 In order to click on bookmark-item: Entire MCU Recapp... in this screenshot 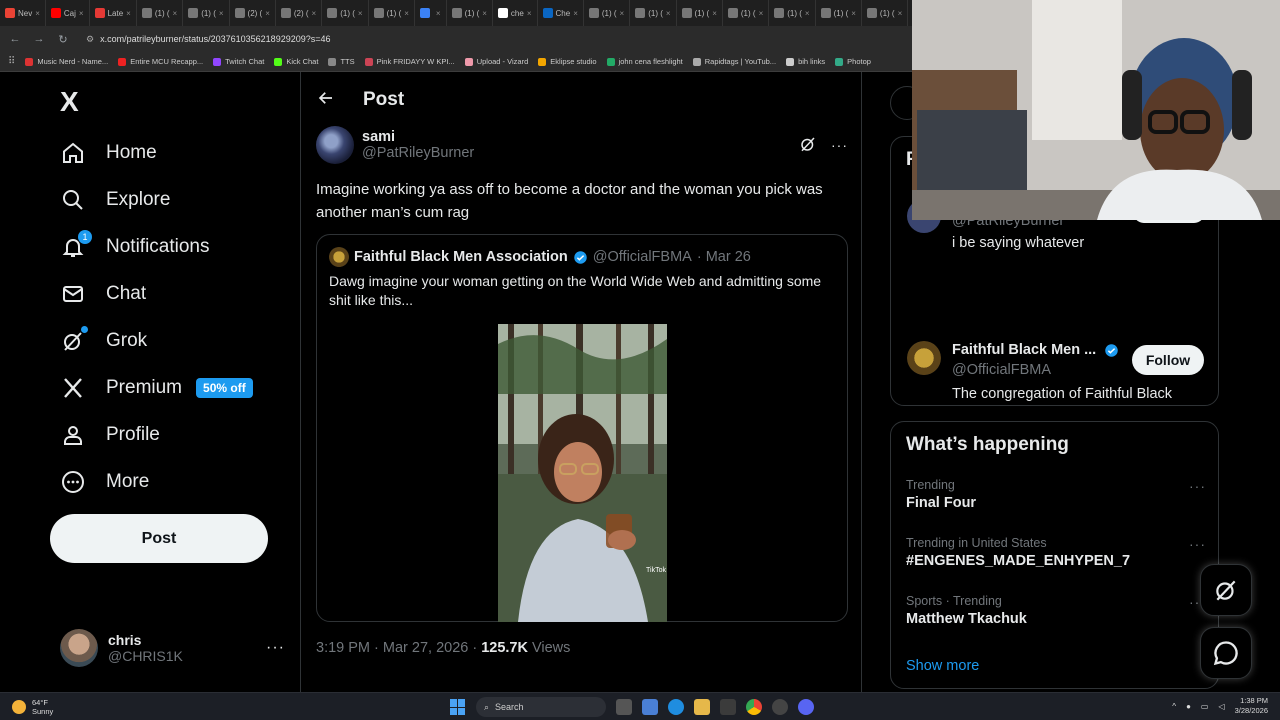, I will do `click(160, 61)`.